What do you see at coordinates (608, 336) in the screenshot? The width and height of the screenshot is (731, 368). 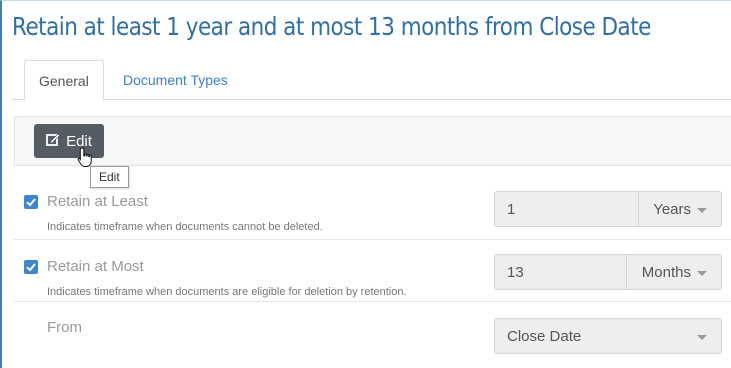 I see `from-select: Close Date` at bounding box center [608, 336].